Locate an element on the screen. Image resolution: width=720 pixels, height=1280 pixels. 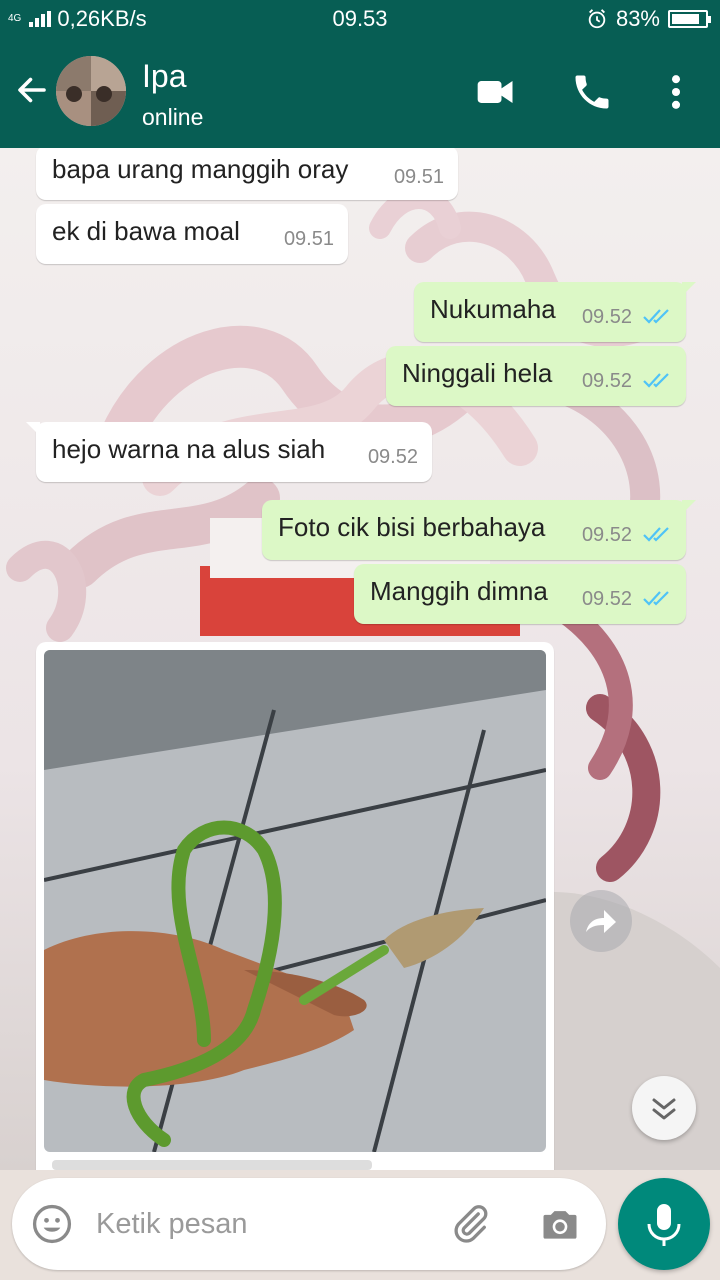
voice-call-icon is located at coordinates (592, 92).